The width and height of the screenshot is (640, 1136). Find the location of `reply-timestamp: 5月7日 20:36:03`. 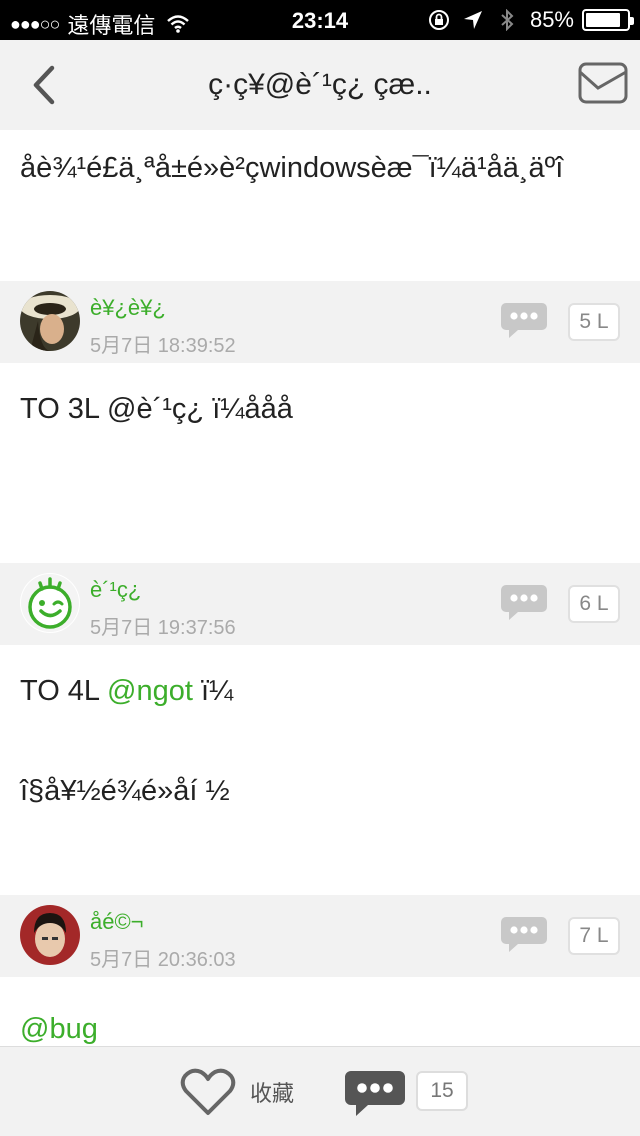

reply-timestamp: 5月7日 20:36:03 is located at coordinates (163, 960).